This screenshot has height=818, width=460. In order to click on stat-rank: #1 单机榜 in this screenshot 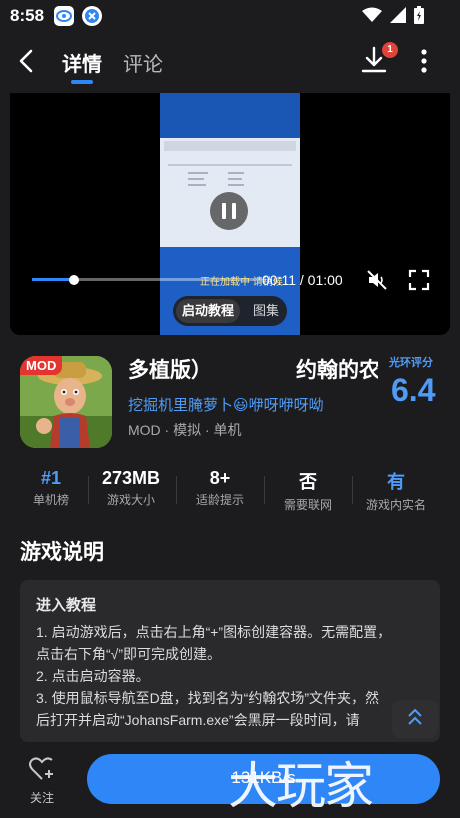, I will do `click(51, 488)`.